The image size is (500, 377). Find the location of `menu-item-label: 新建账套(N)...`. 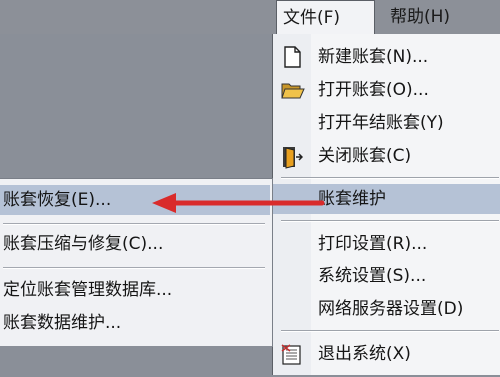

menu-item-label: 新建账套(N)... is located at coordinates (373, 57).